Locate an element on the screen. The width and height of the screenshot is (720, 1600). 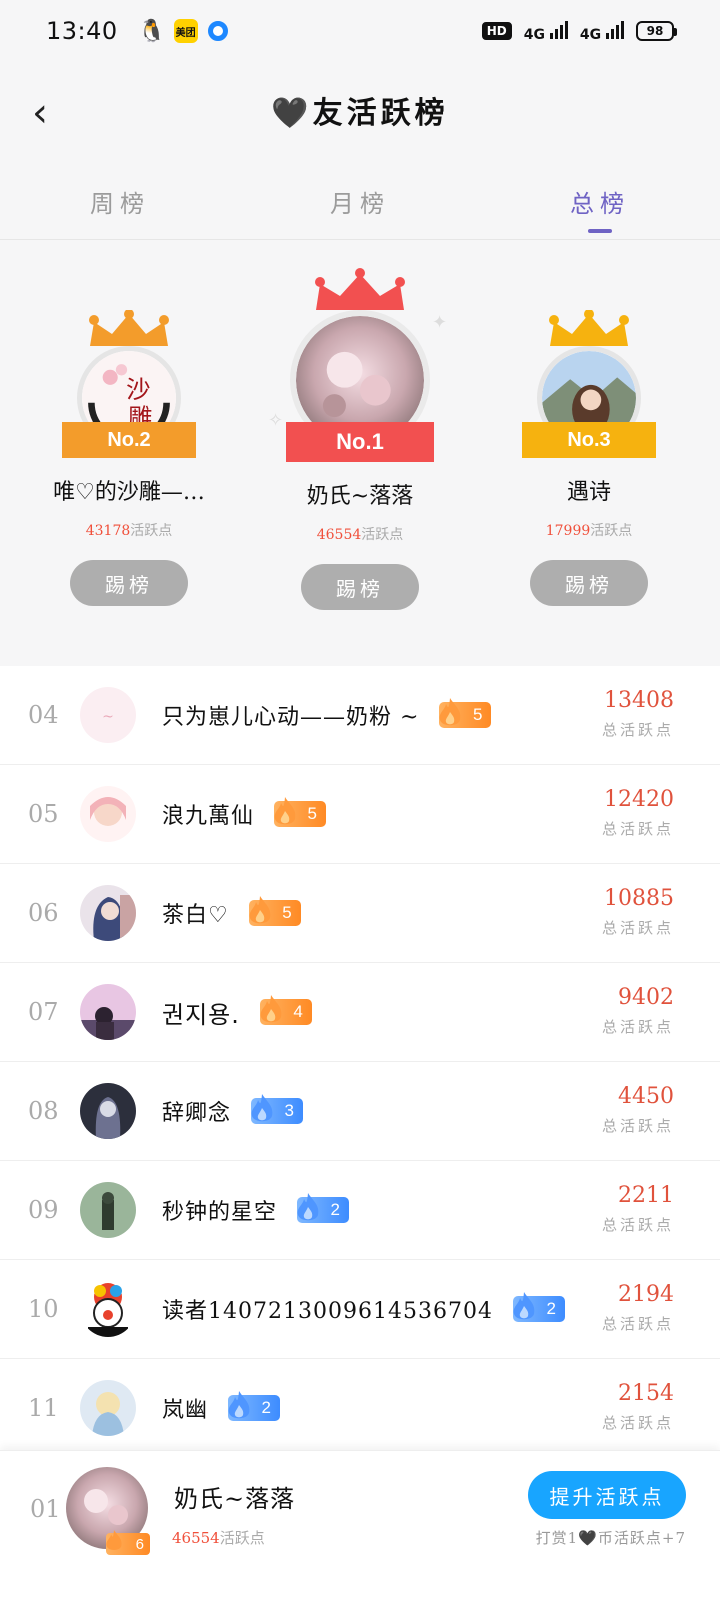
user-name: 岚幽 is located at coordinates (185, 1410).